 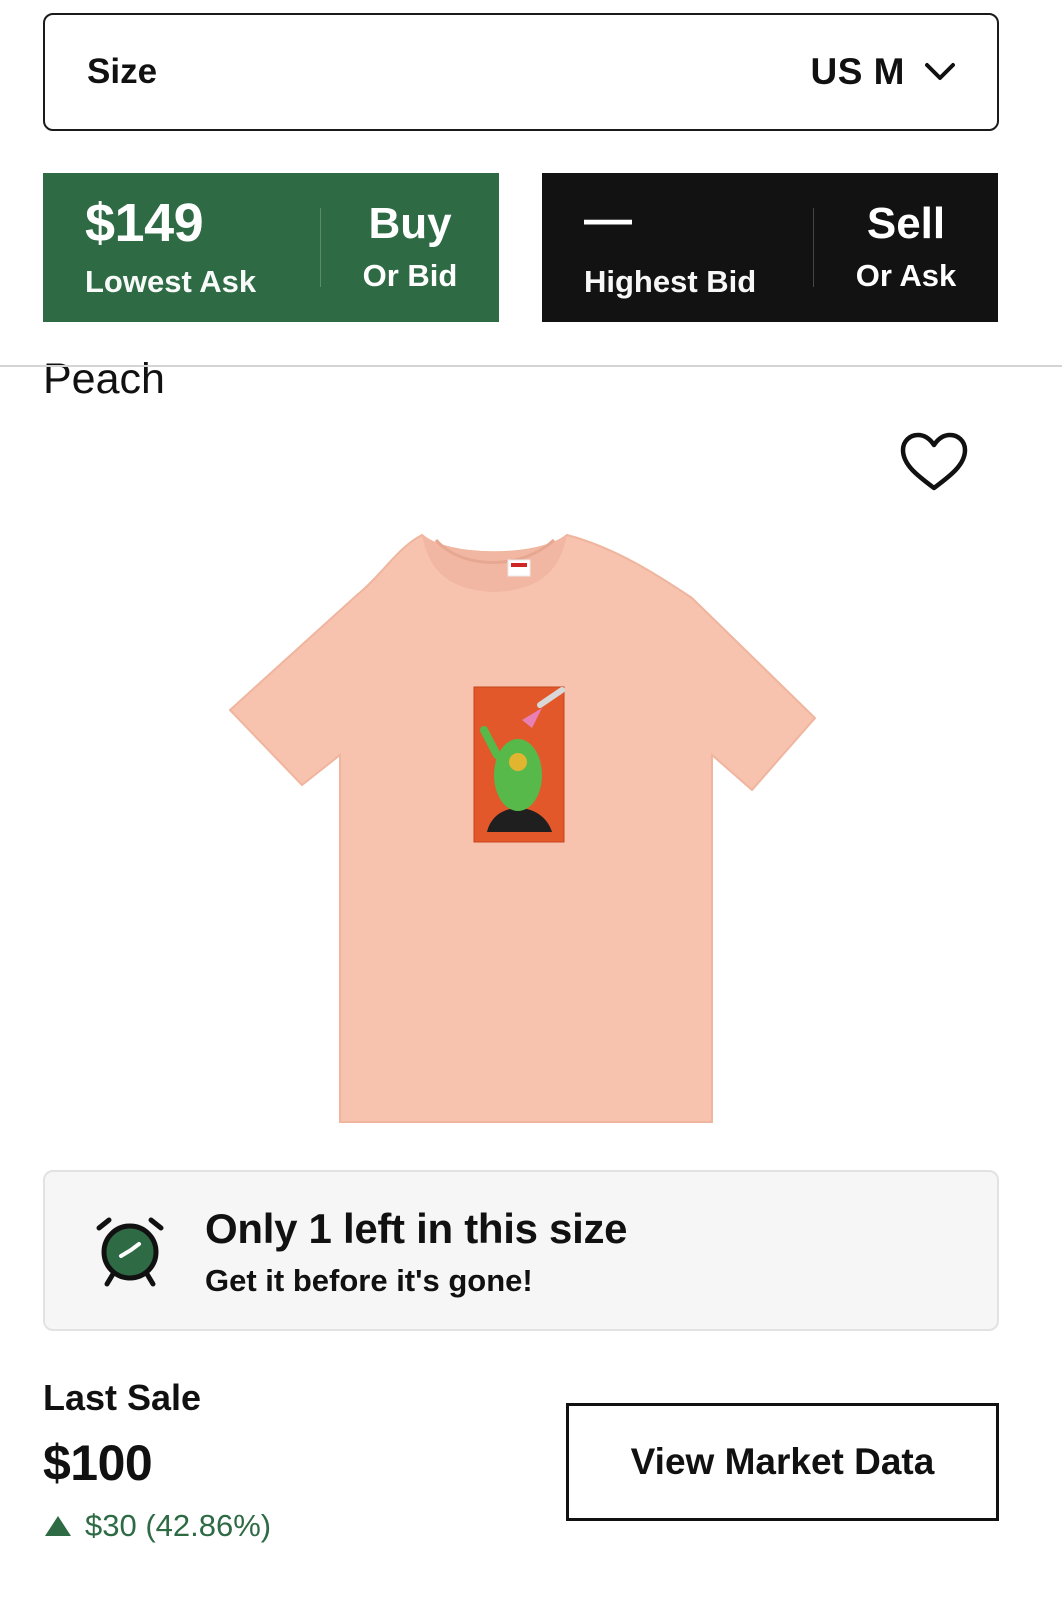 What do you see at coordinates (98, 1463) in the screenshot?
I see `last-sale-price: $100` at bounding box center [98, 1463].